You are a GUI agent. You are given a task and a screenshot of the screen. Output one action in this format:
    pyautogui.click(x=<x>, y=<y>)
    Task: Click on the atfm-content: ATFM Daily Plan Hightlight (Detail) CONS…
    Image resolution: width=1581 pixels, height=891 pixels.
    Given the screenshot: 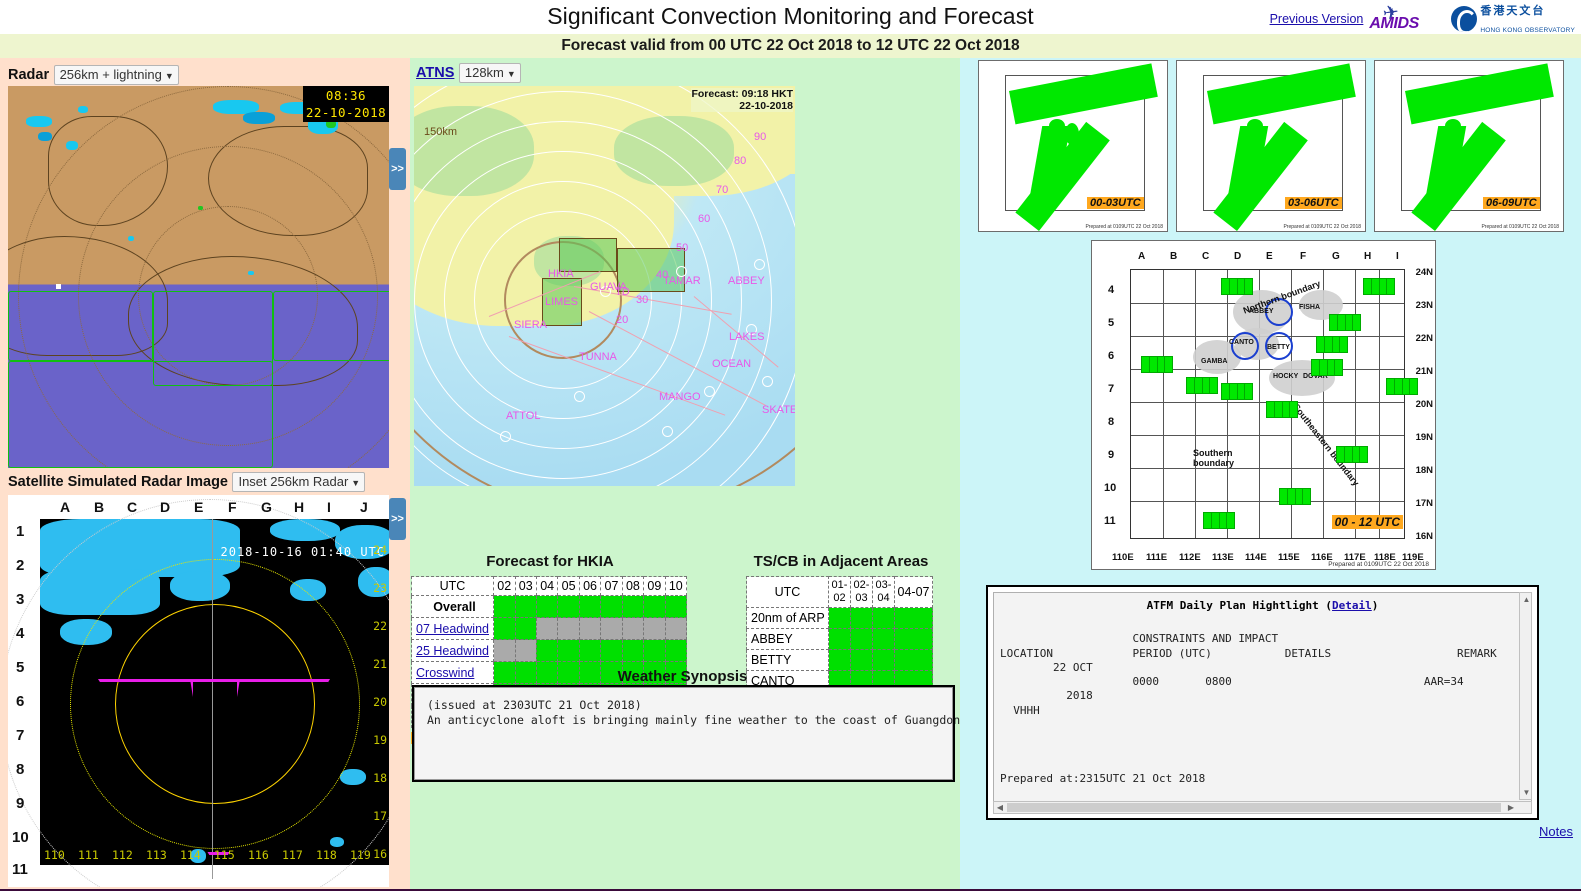 What is the action you would take?
    pyautogui.click(x=1262, y=702)
    